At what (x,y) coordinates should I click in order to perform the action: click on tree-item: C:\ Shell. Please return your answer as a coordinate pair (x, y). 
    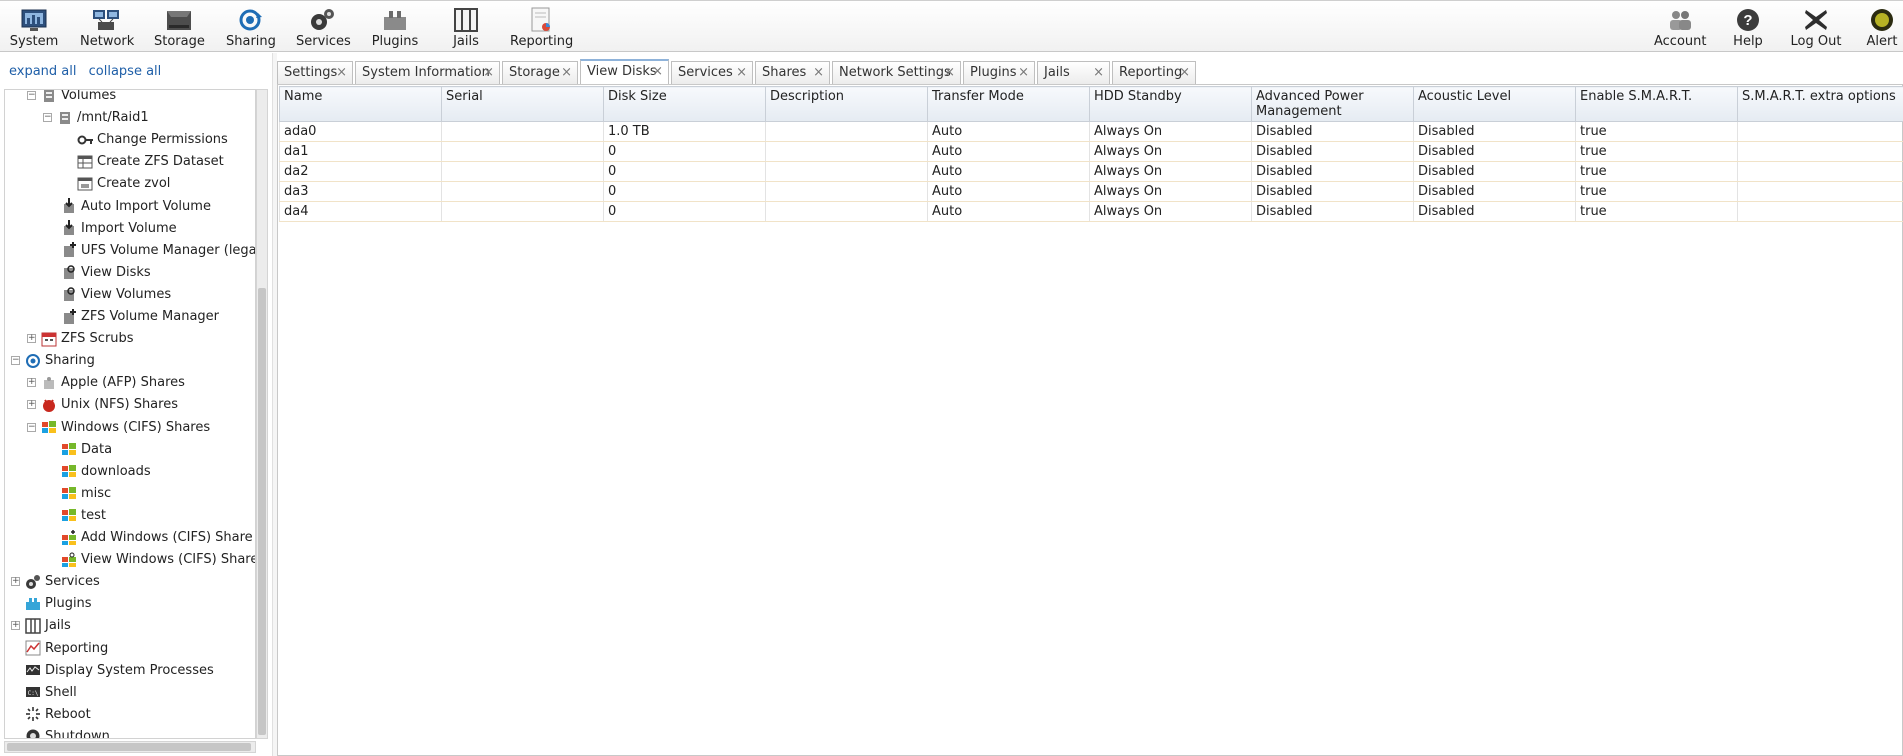
    Looking at the image, I should click on (44, 693).